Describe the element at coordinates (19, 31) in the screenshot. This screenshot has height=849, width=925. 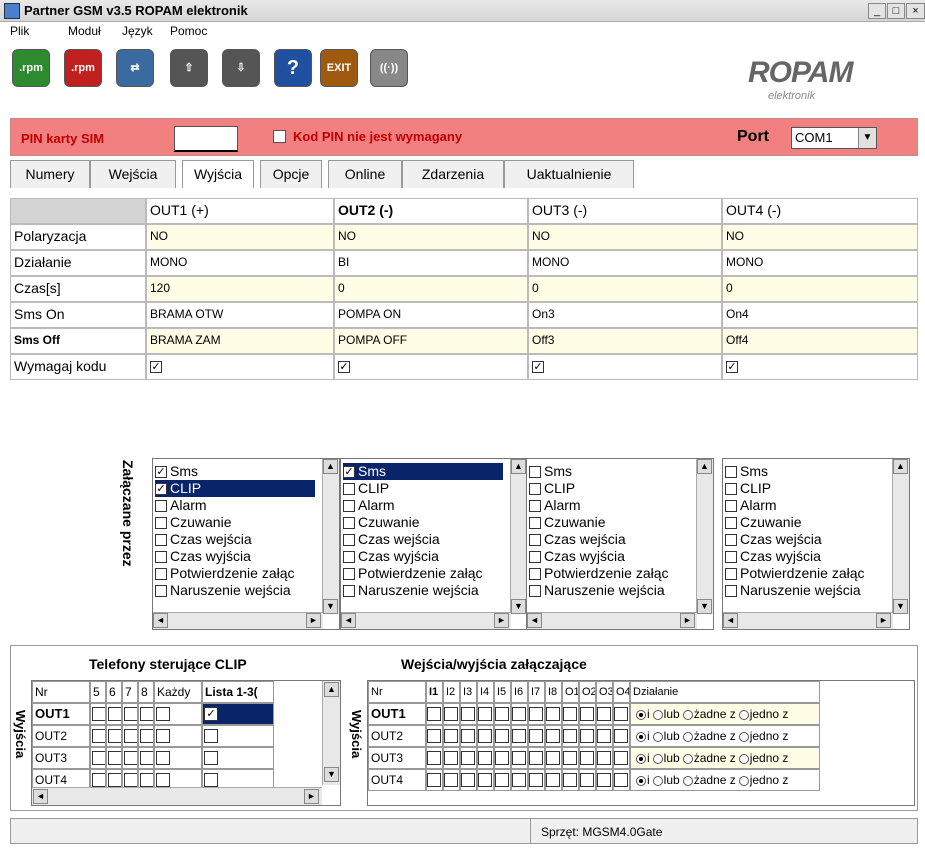
I see `menu-plik: Plik` at that location.